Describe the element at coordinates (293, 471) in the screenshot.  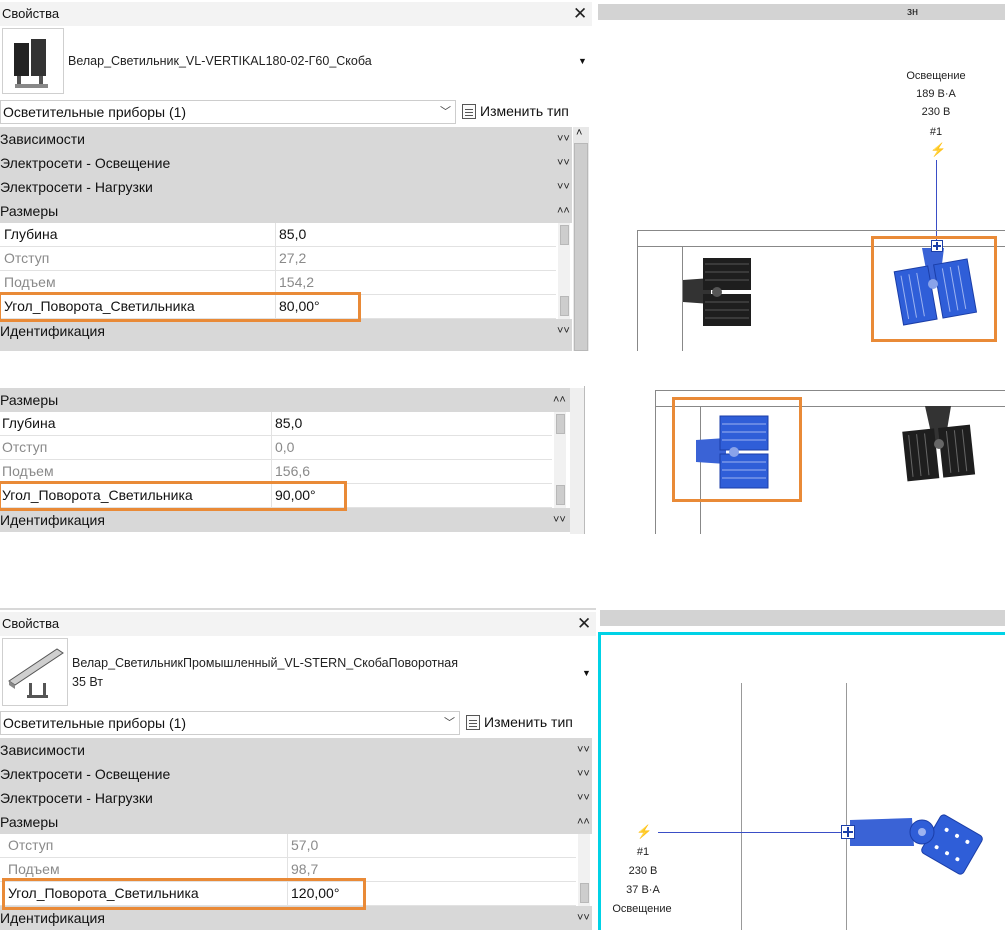
I see `param-value: 156,6` at that location.